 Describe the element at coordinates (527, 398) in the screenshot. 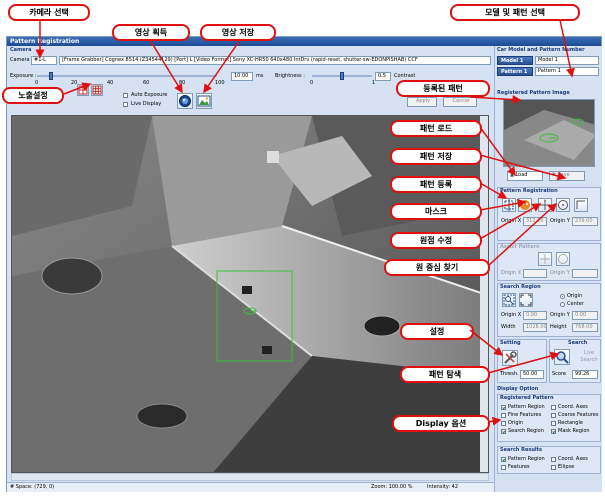

I see `registered-pattern-header: Registered Pattern` at that location.